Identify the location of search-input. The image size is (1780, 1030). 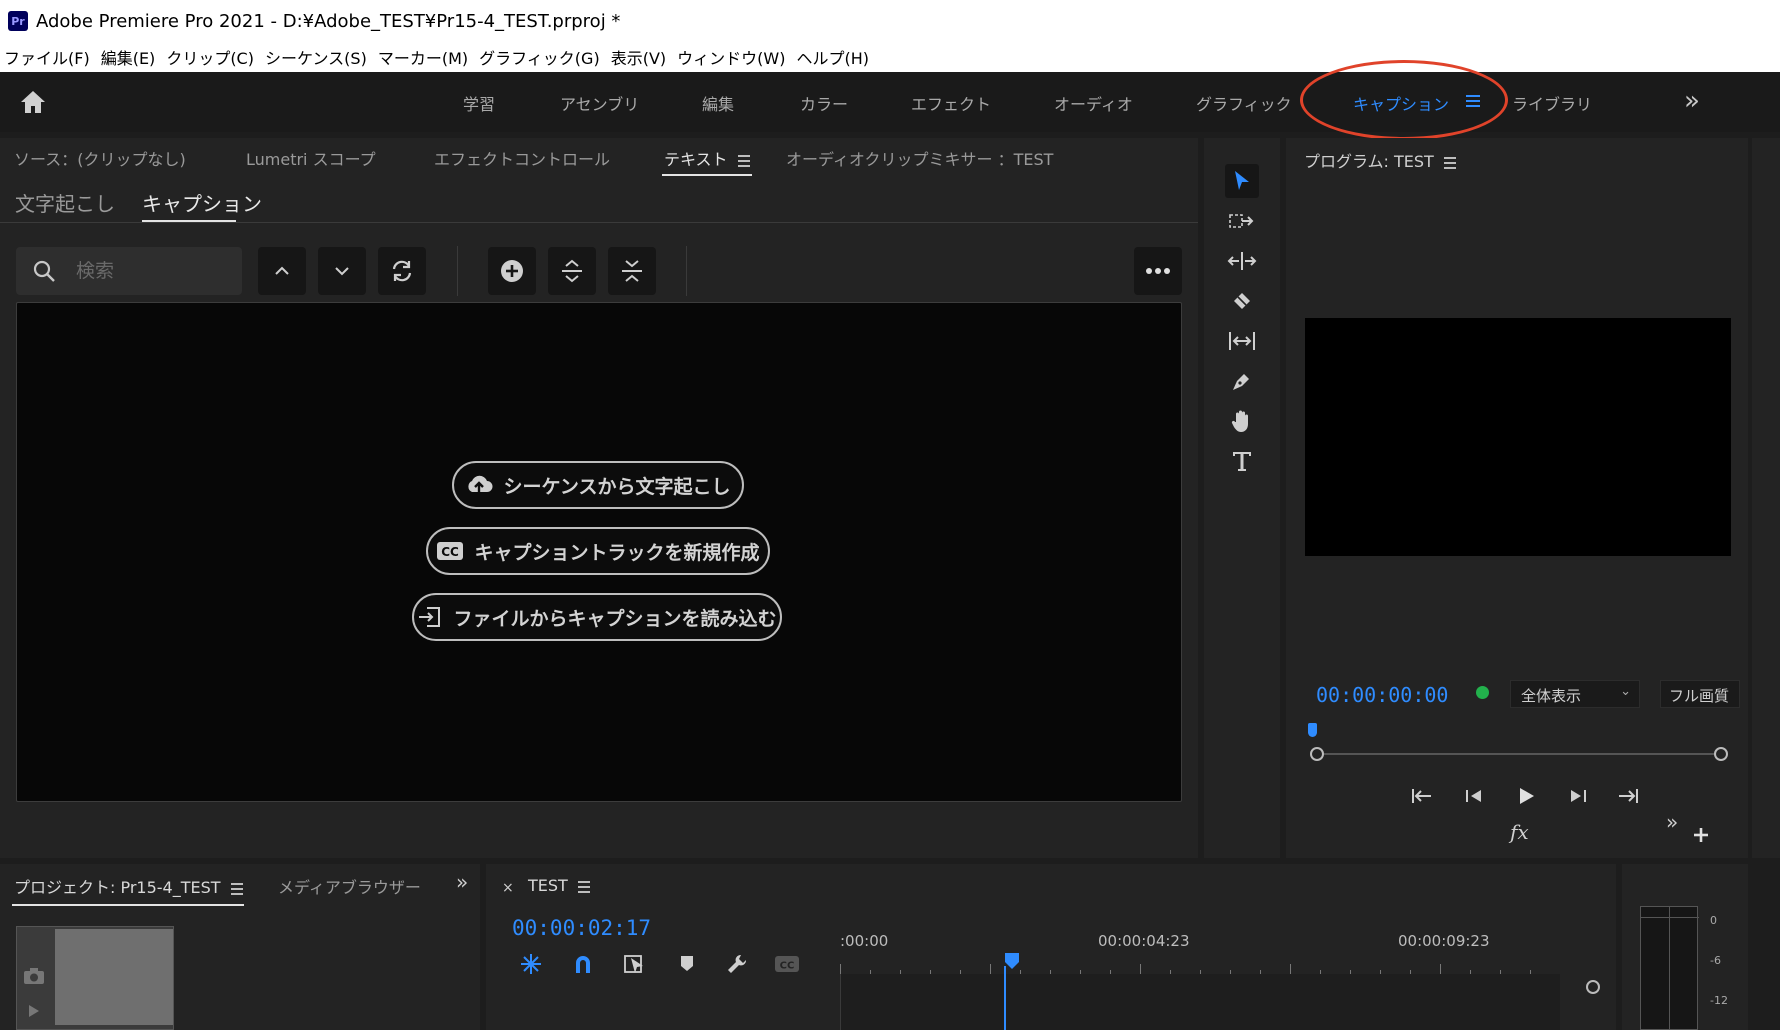
(151, 271).